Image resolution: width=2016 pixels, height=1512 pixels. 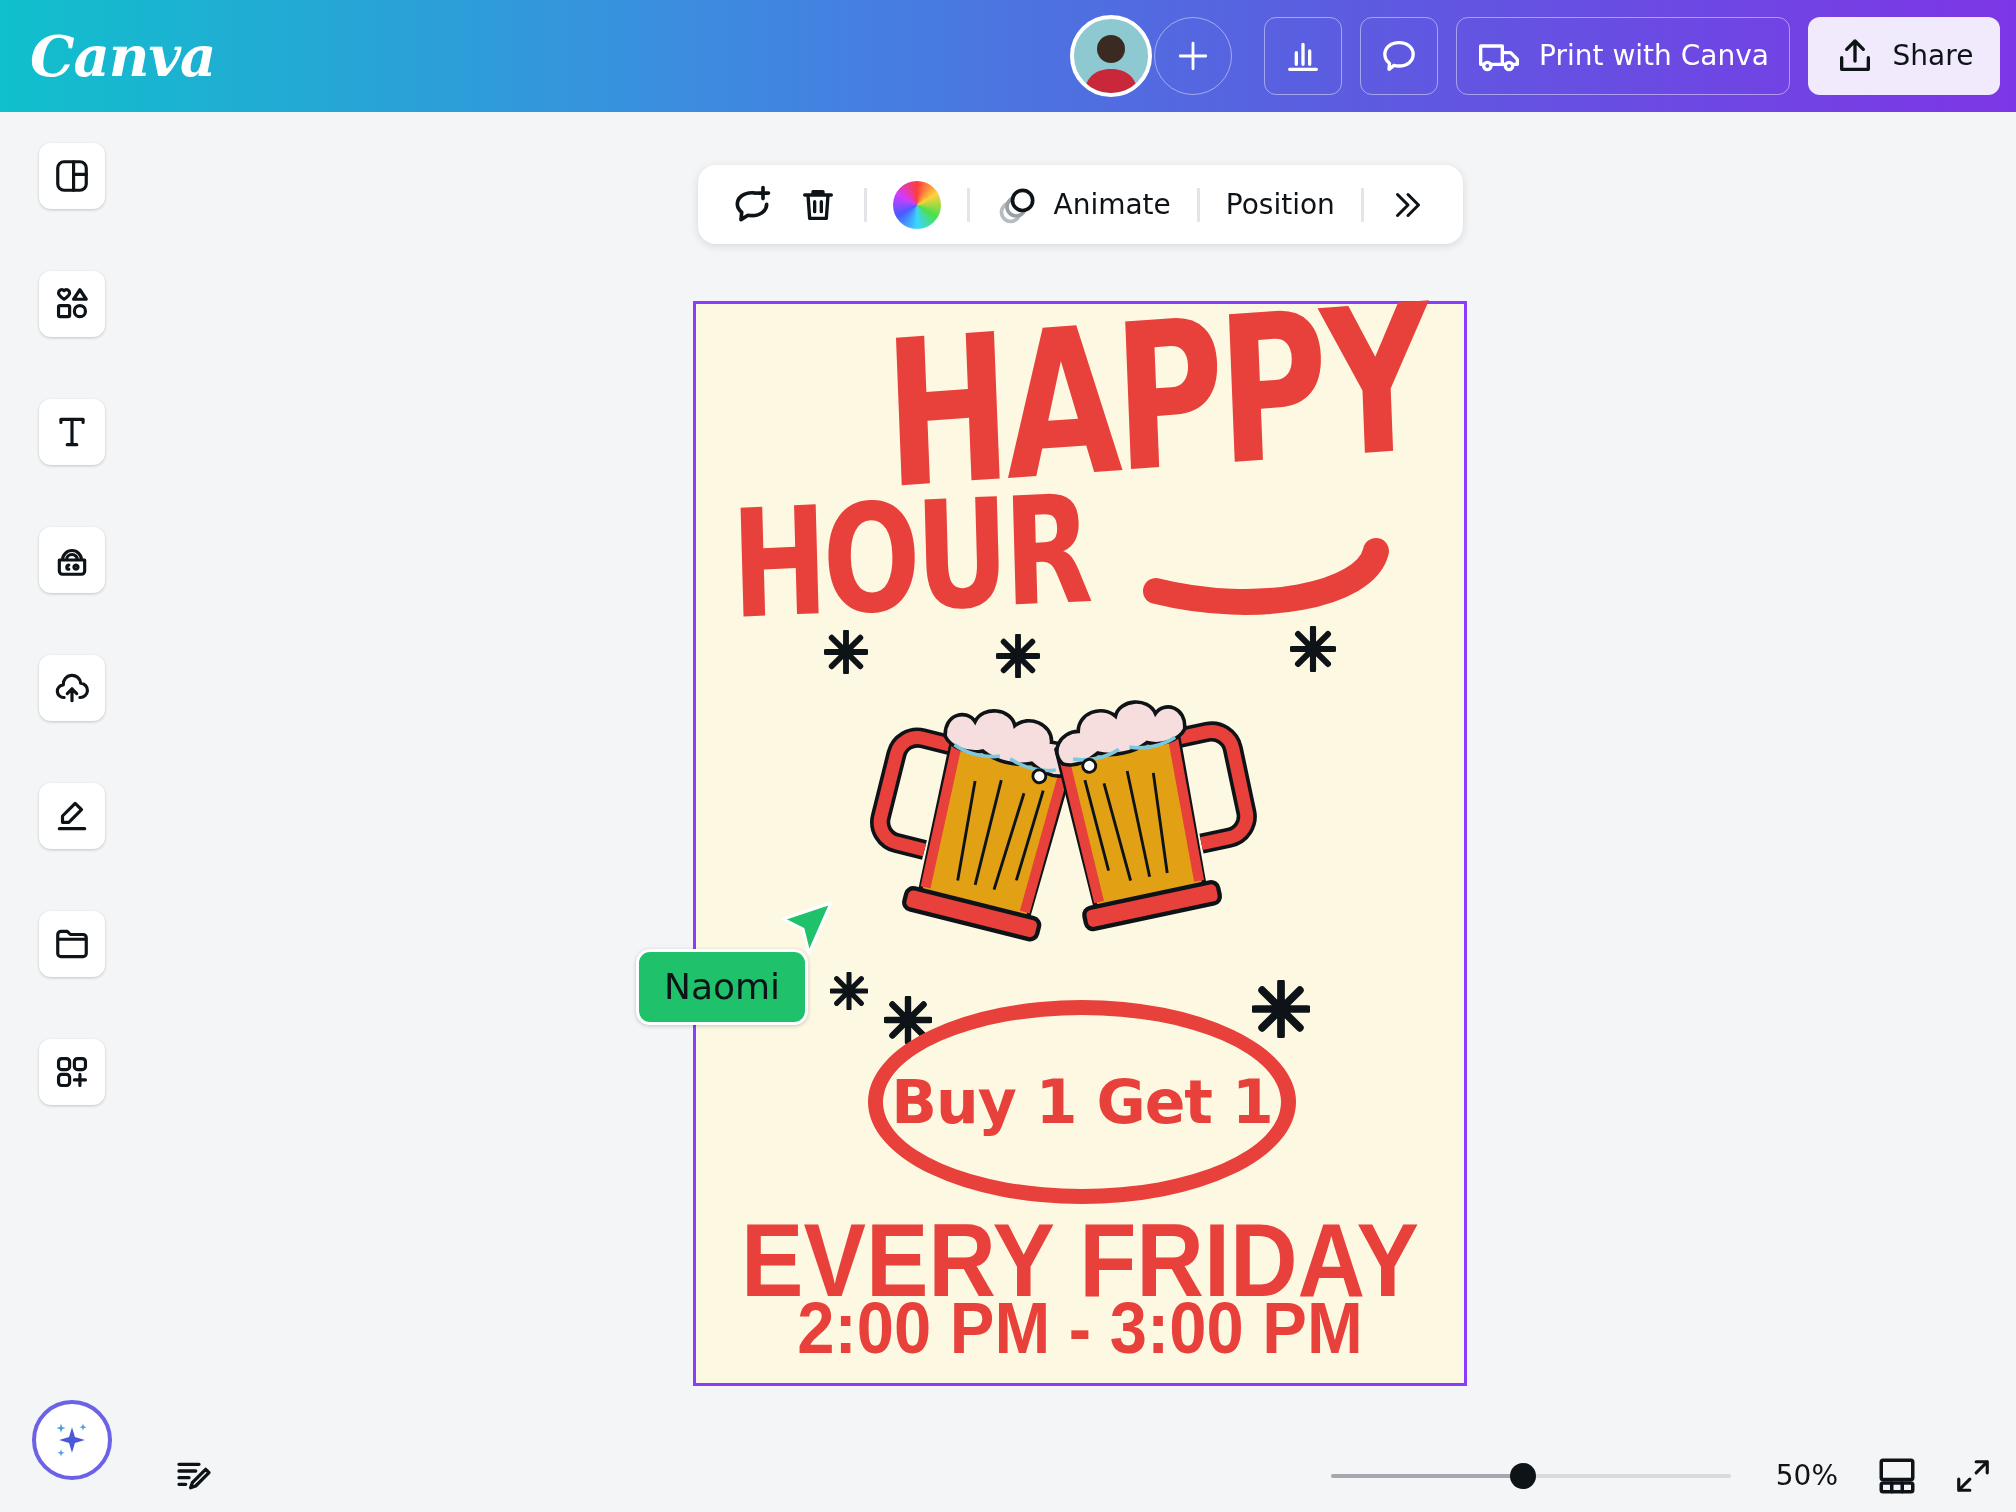 I want to click on offer-text: Buy 1 Get 1, so click(x=1082, y=1102).